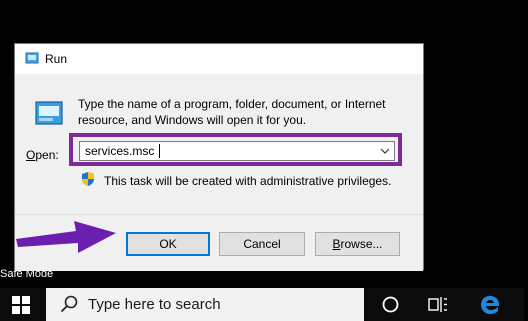 Image resolution: width=528 pixels, height=321 pixels. What do you see at coordinates (159, 151) in the screenshot?
I see `text-cursor` at bounding box center [159, 151].